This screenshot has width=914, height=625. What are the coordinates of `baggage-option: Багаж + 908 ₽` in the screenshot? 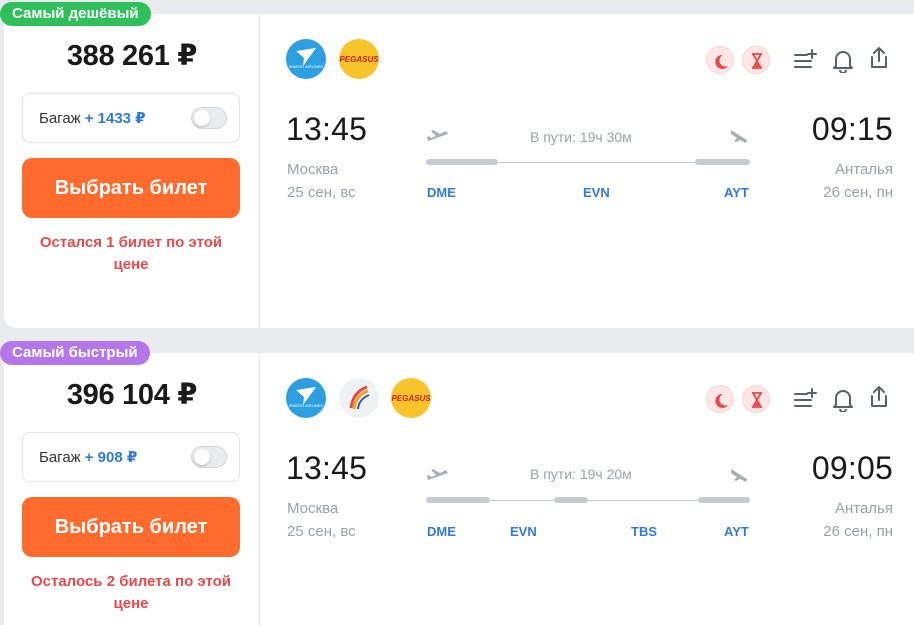 It's located at (131, 457).